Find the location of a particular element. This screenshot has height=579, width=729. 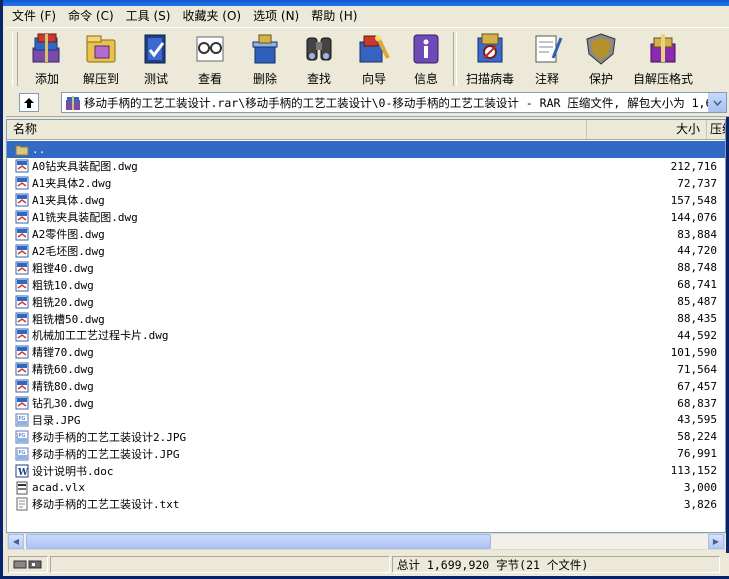

file-size: 85,487 is located at coordinates (697, 302).